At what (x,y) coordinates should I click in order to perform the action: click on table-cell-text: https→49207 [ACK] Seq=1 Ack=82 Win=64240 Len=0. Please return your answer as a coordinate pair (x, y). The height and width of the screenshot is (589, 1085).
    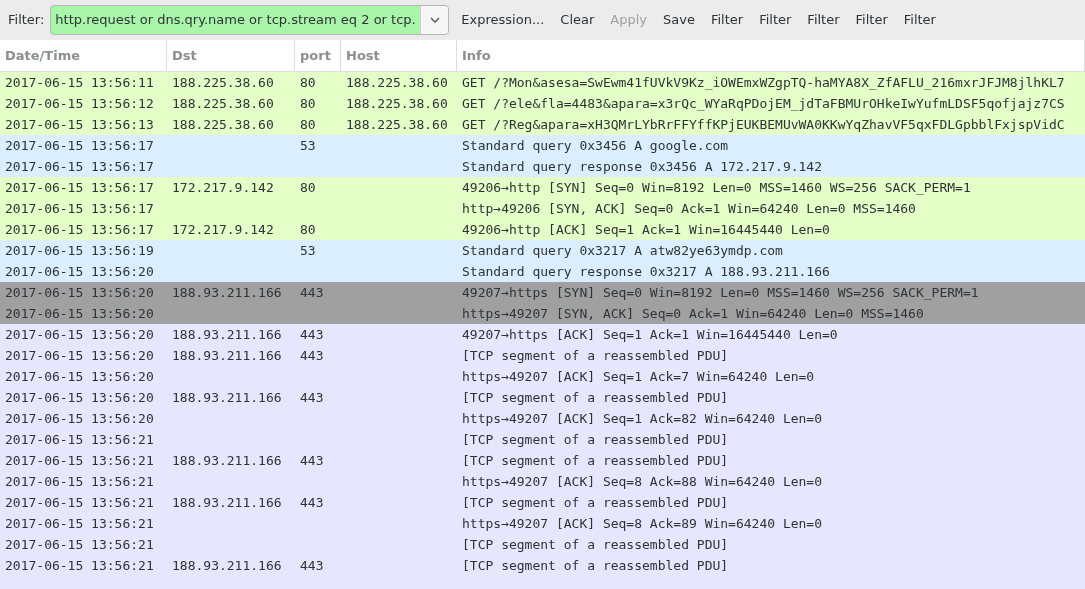
    Looking at the image, I should click on (642, 419).